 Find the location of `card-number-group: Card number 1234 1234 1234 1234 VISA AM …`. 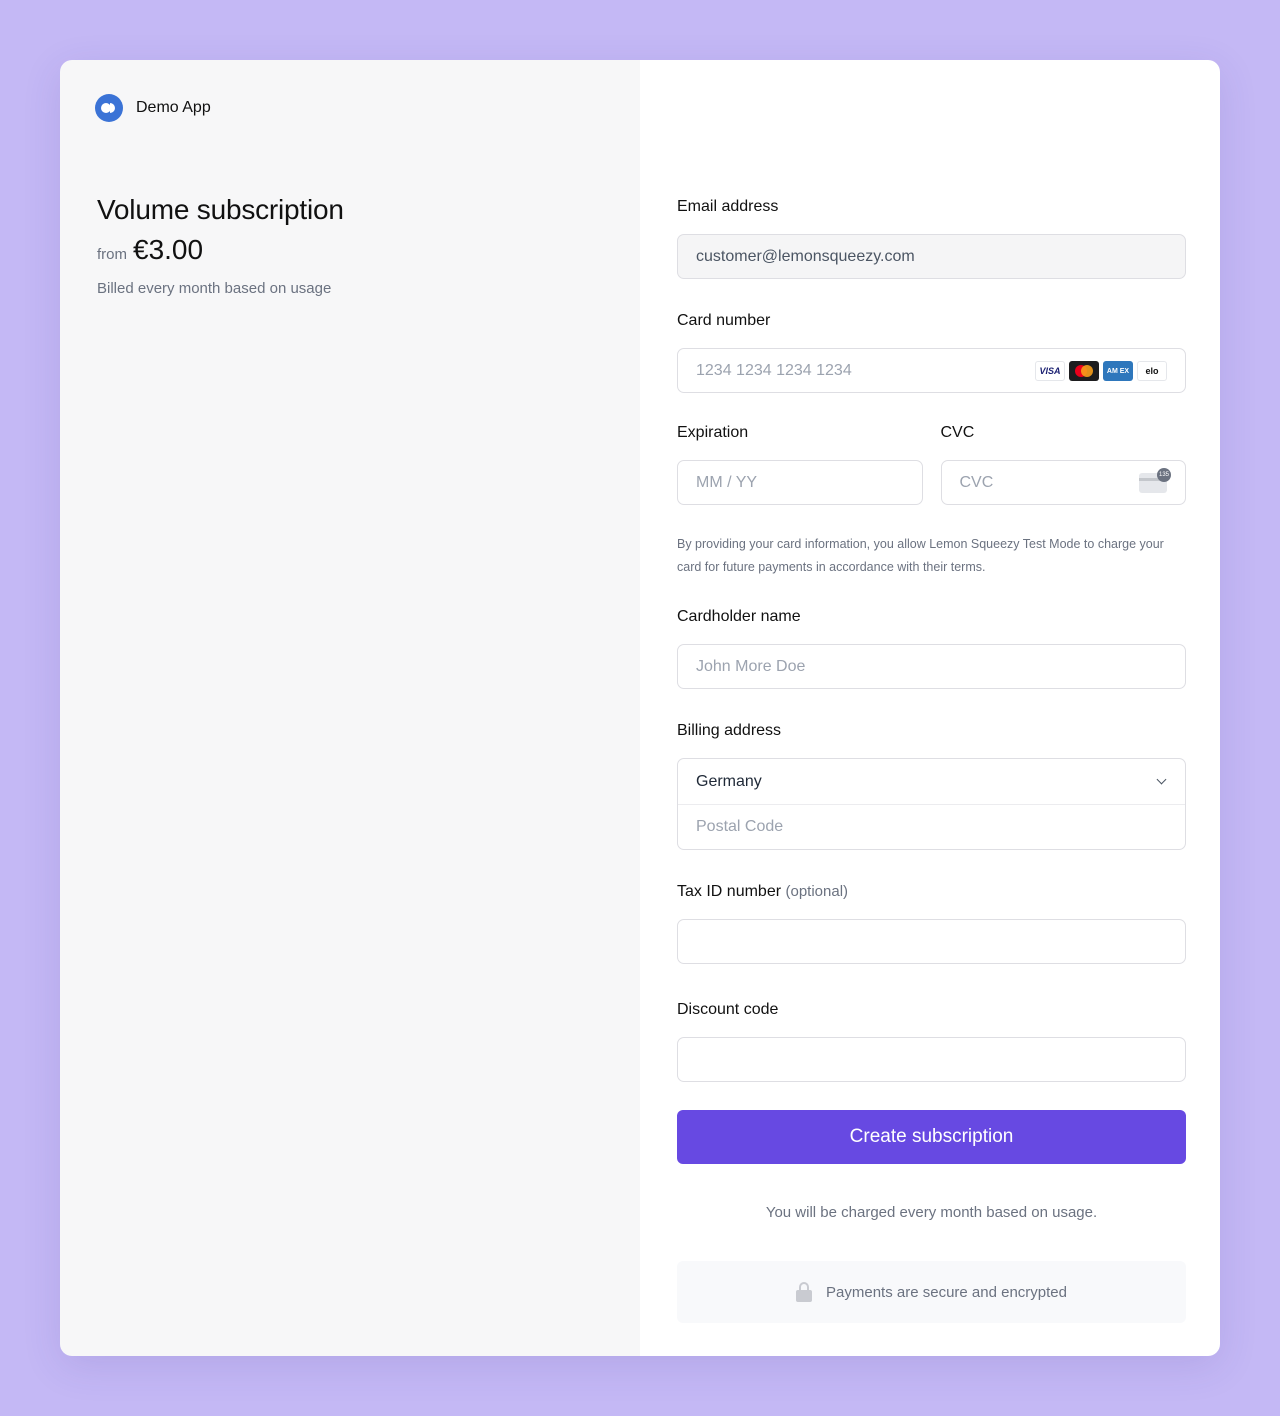

card-number-group: Card number 1234 1234 1234 1234 VISA AM … is located at coordinates (931, 352).